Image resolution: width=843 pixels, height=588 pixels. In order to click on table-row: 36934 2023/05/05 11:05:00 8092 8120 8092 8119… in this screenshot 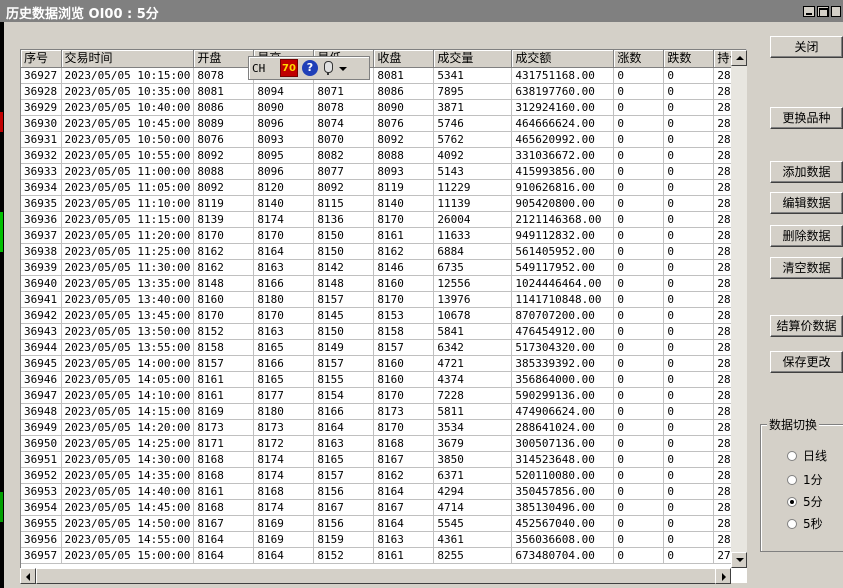, I will do `click(383, 187)`.